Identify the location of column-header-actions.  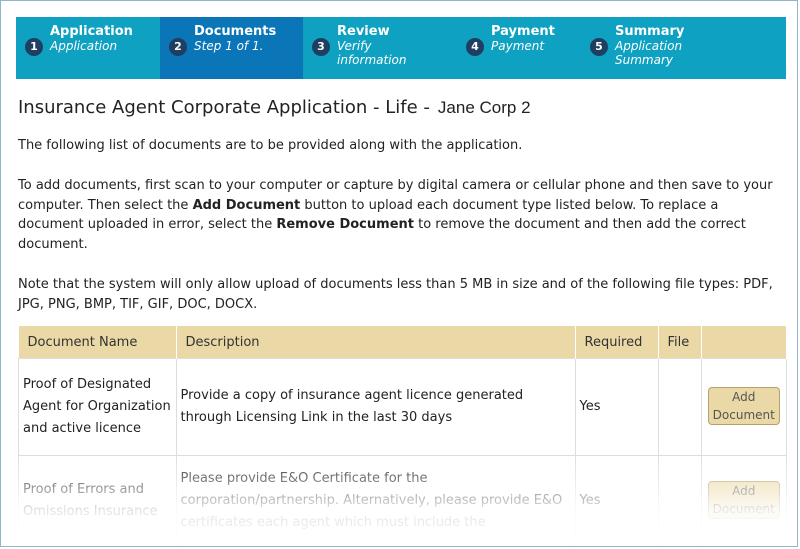
(744, 342).